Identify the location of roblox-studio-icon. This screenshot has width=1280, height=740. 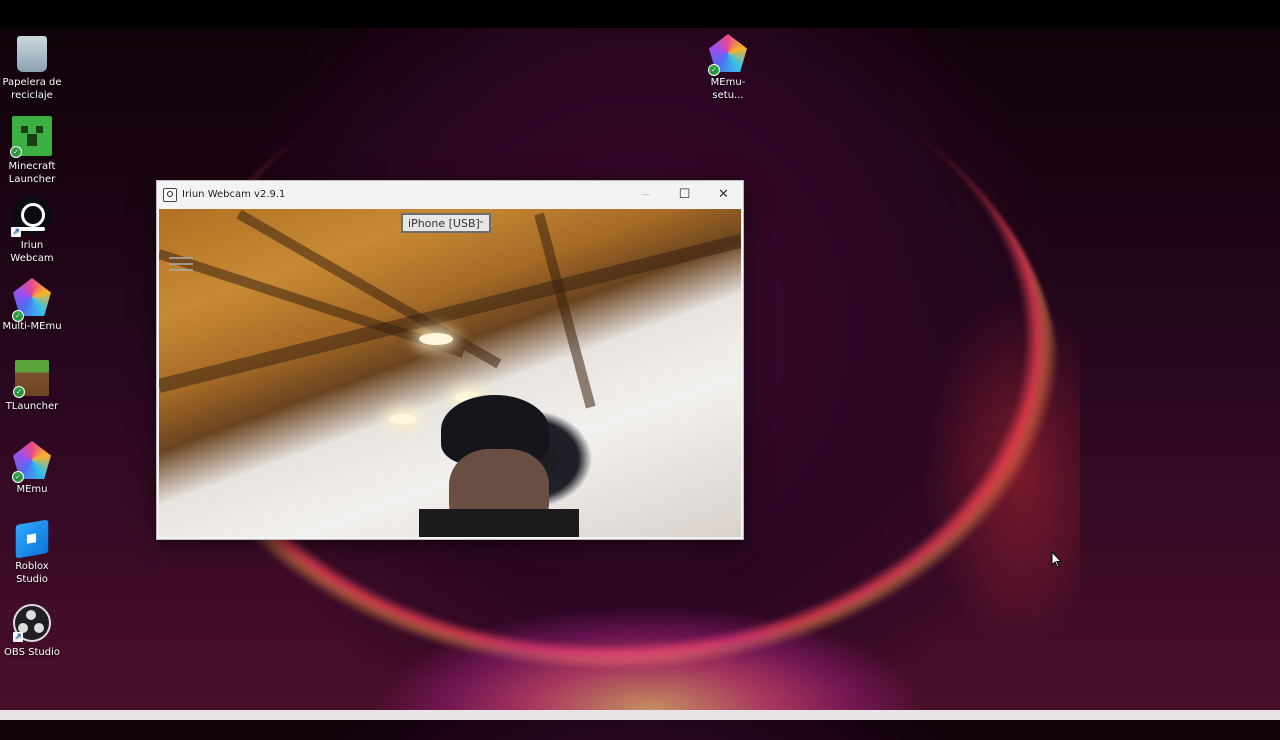
(32, 539).